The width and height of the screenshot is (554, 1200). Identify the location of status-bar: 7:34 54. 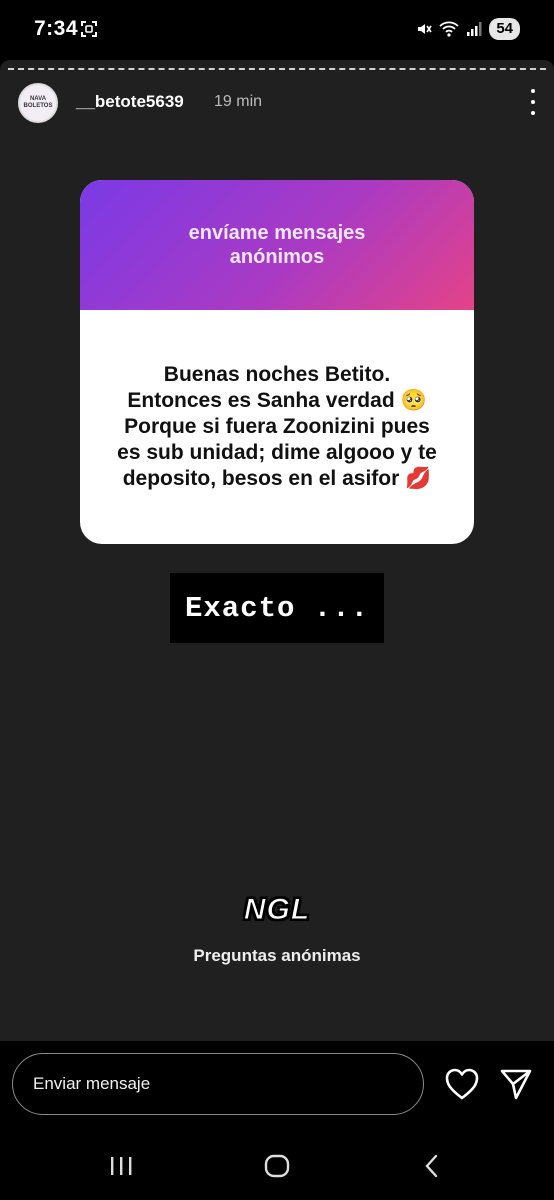
(277, 30).